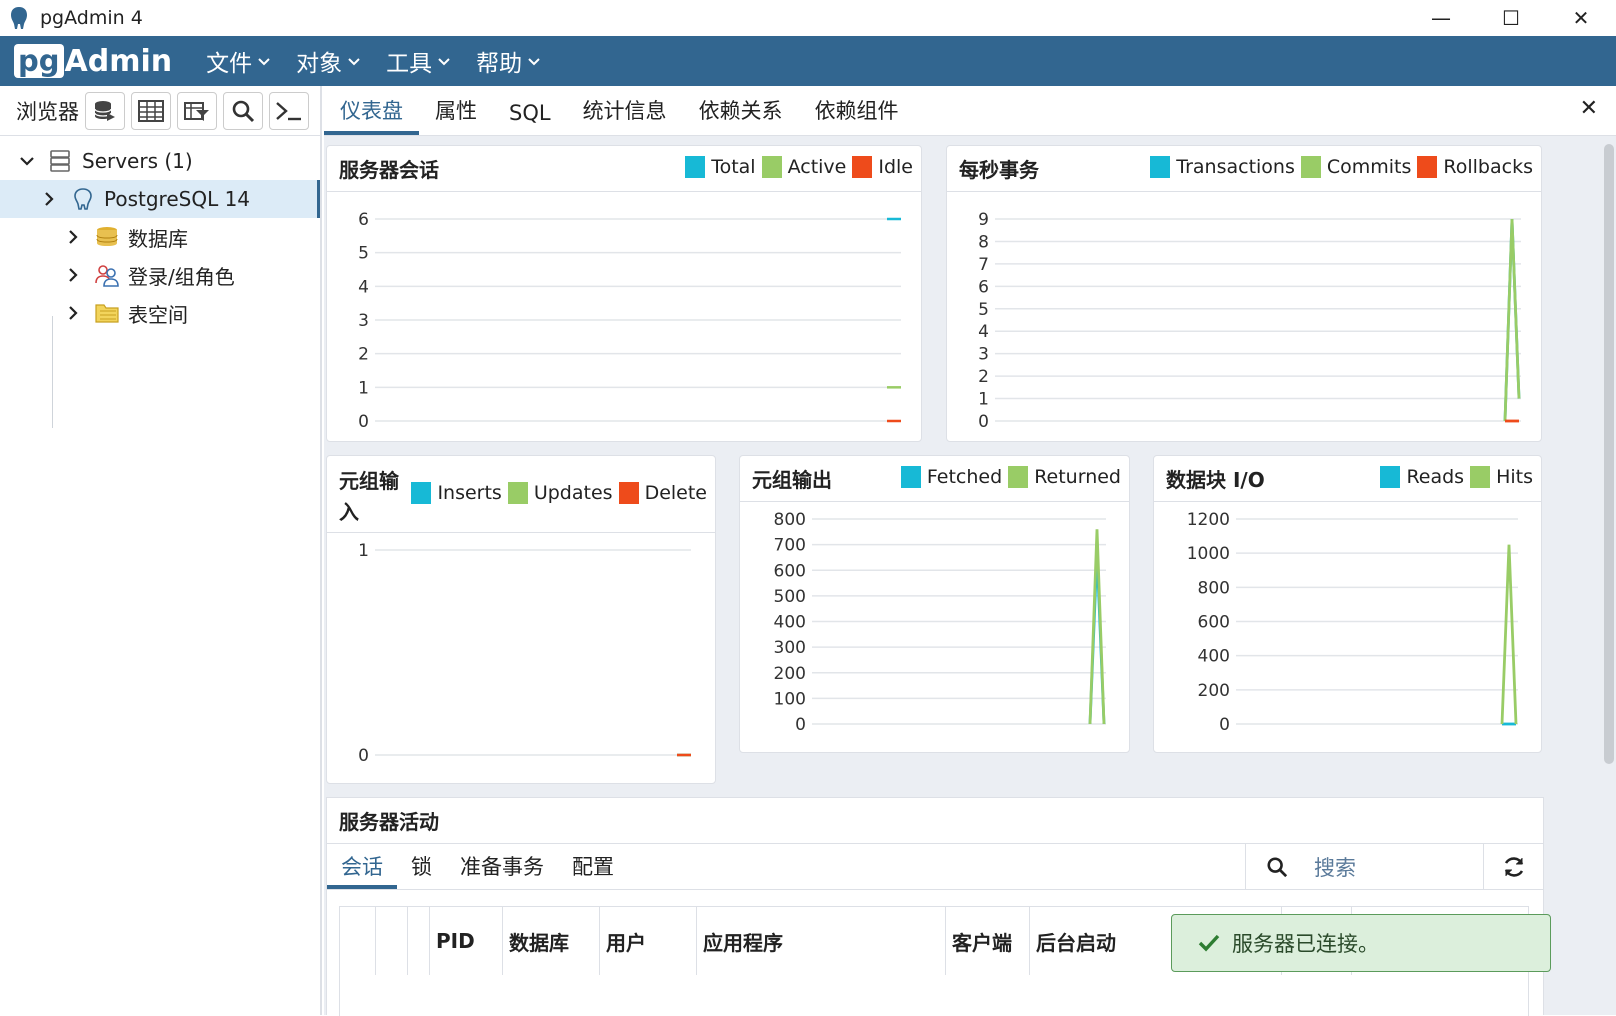  What do you see at coordinates (530, 118) in the screenshot?
I see `tab-sql: SQL` at bounding box center [530, 118].